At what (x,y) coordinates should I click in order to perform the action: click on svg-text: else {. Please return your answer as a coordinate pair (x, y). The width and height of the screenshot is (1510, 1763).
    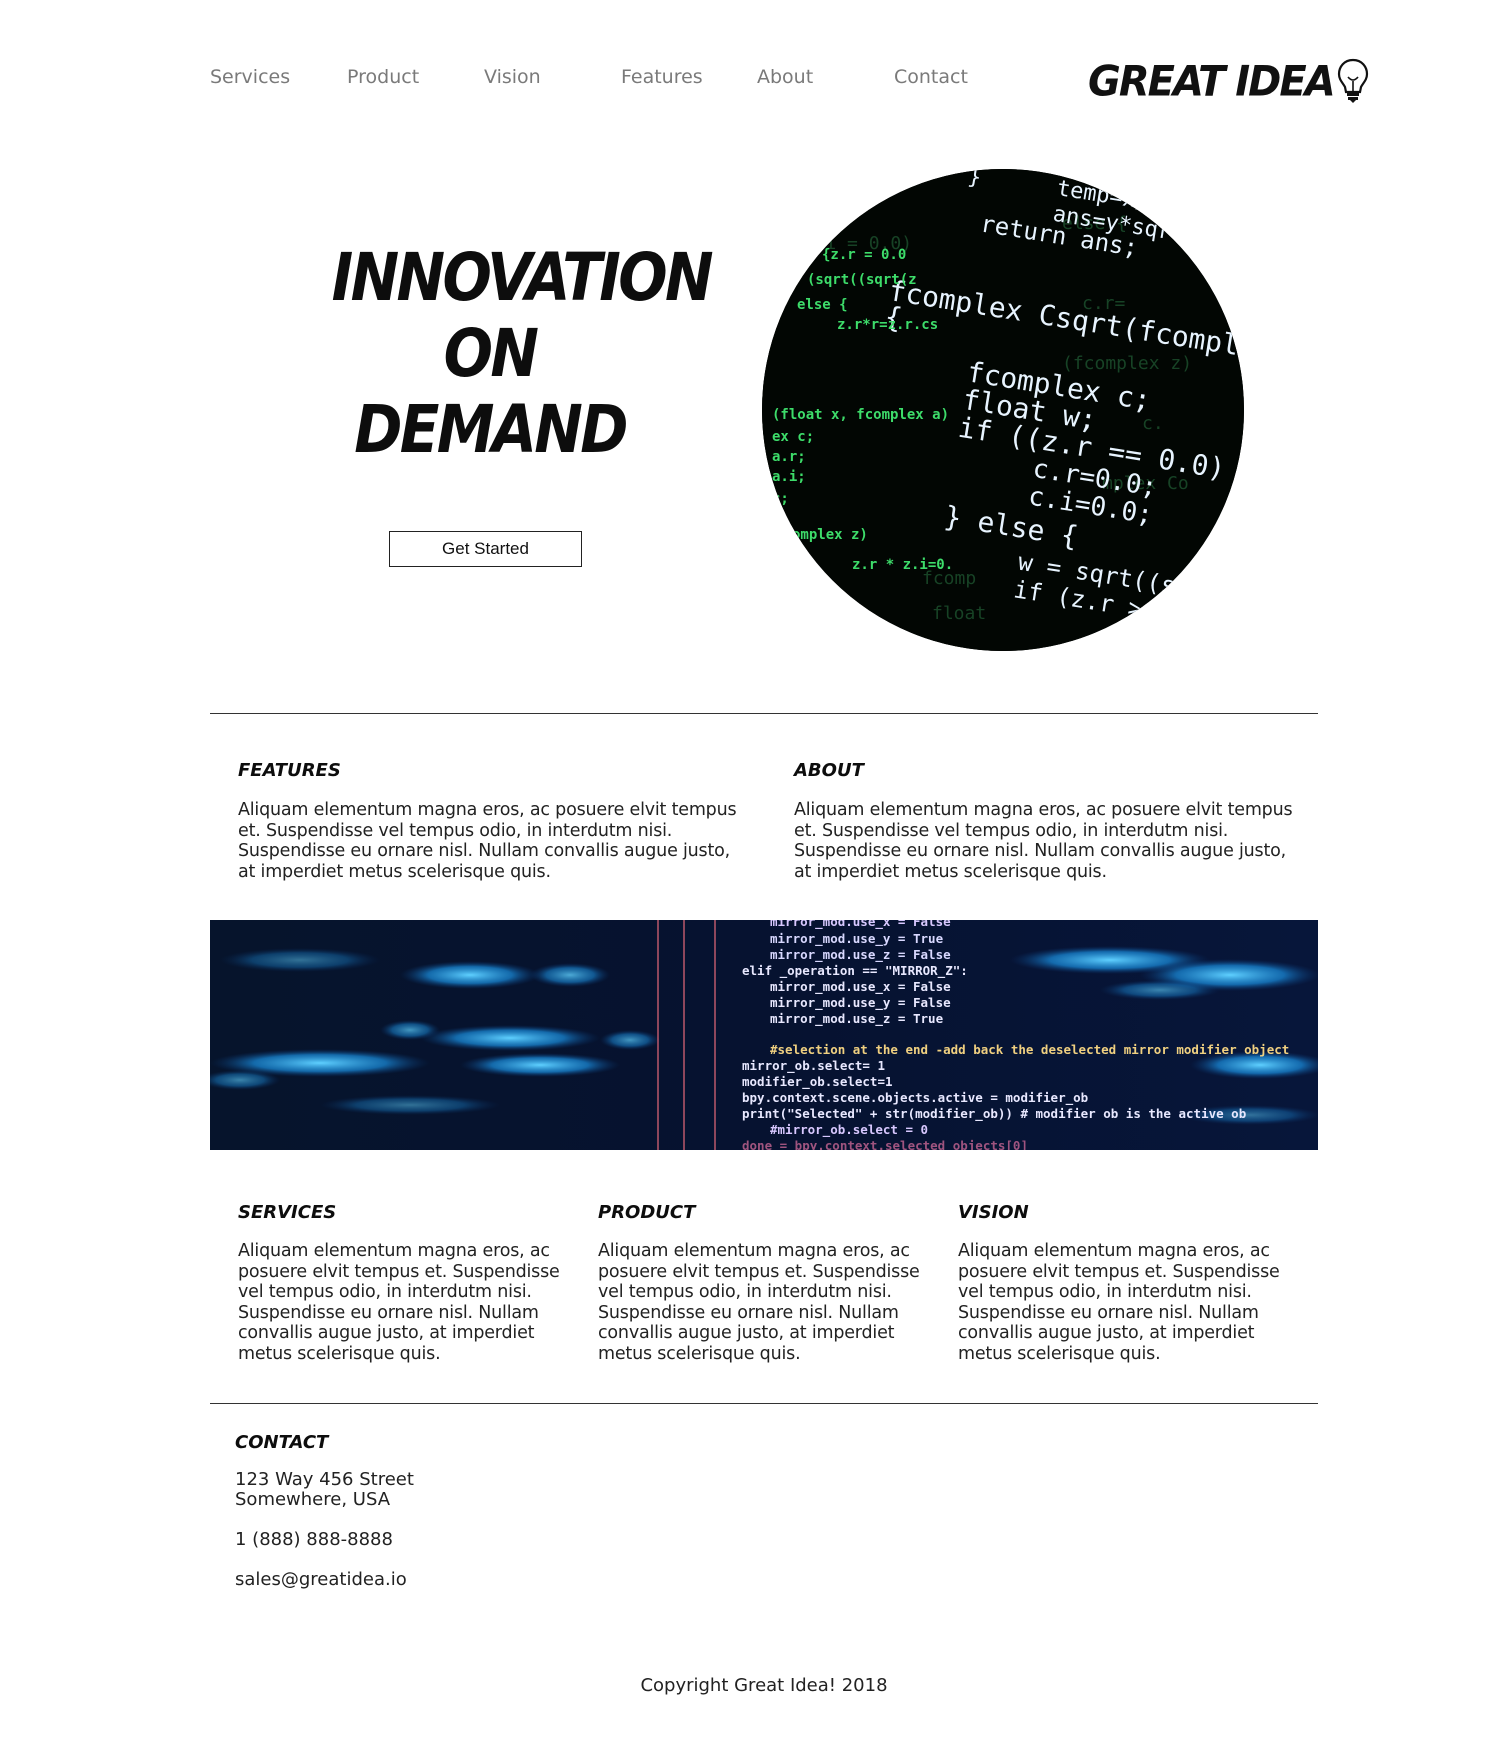
    Looking at the image, I should click on (822, 305).